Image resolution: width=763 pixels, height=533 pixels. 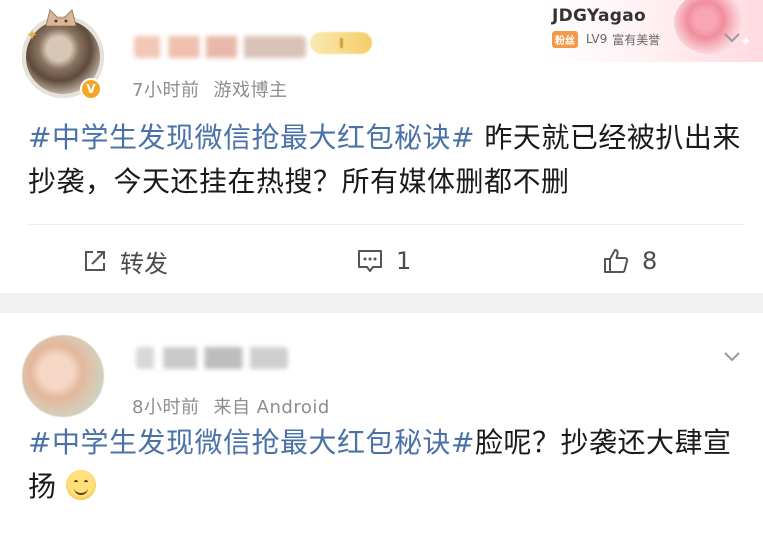 What do you see at coordinates (404, 261) in the screenshot?
I see `comment-count: 1` at bounding box center [404, 261].